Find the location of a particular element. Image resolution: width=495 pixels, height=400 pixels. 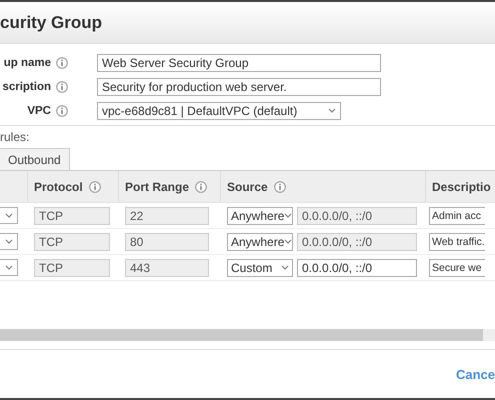

vpc-dropdown: vpc-e68d9c81 | DefaultVPC (default) is located at coordinates (219, 111).